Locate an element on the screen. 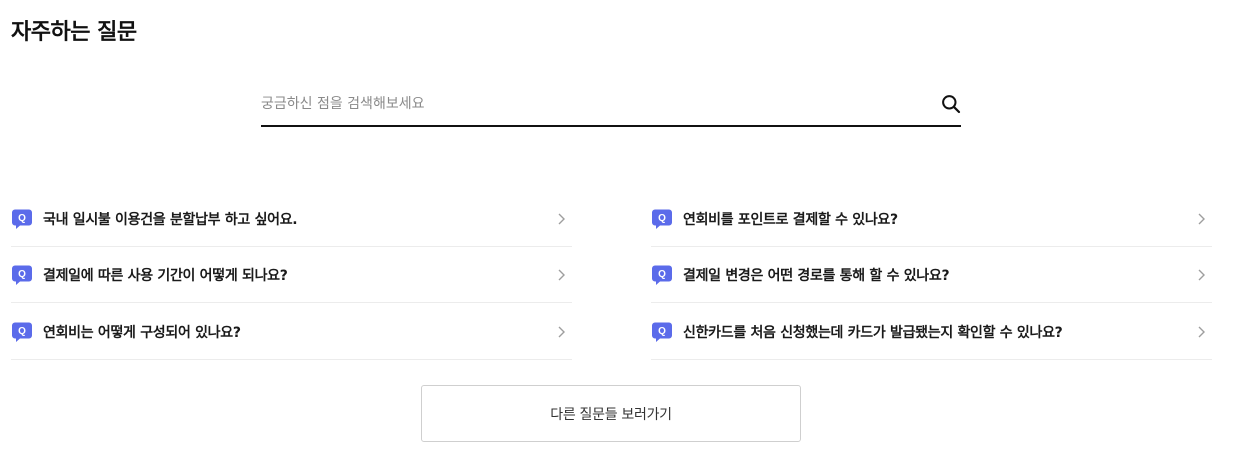 The image size is (1236, 457). faq-question: 국내 일시불 이용건을 분할납부 하고 싶어요. is located at coordinates (170, 219).